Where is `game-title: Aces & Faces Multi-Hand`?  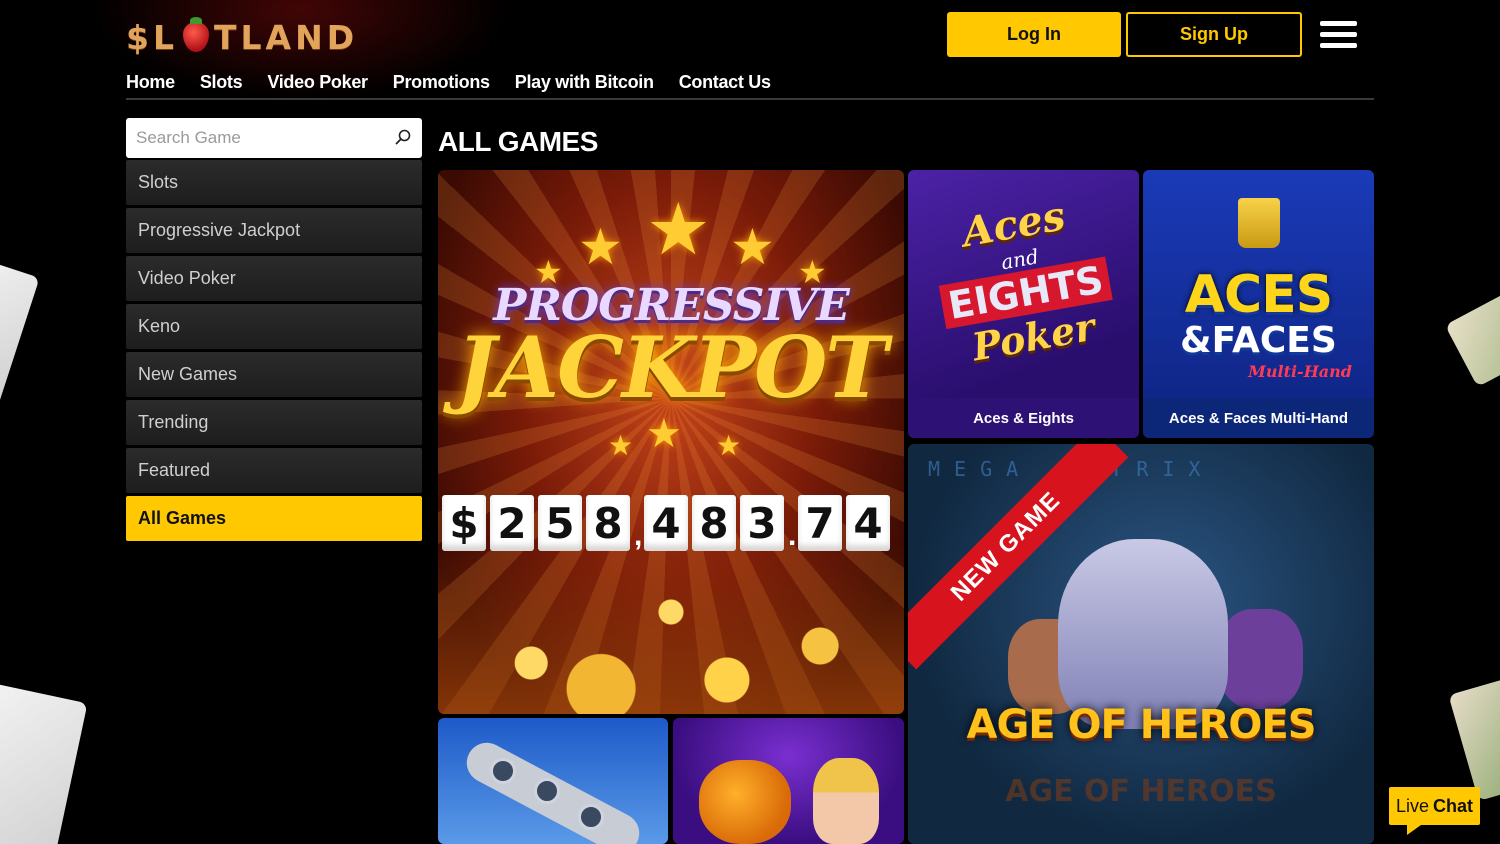 game-title: Aces & Faces Multi-Hand is located at coordinates (1258, 418).